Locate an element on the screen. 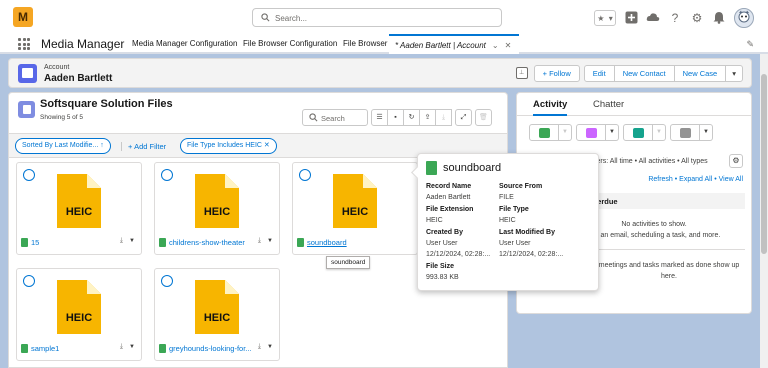 The height and width of the screenshot is (368, 768). help-icon: ? is located at coordinates (675, 18).